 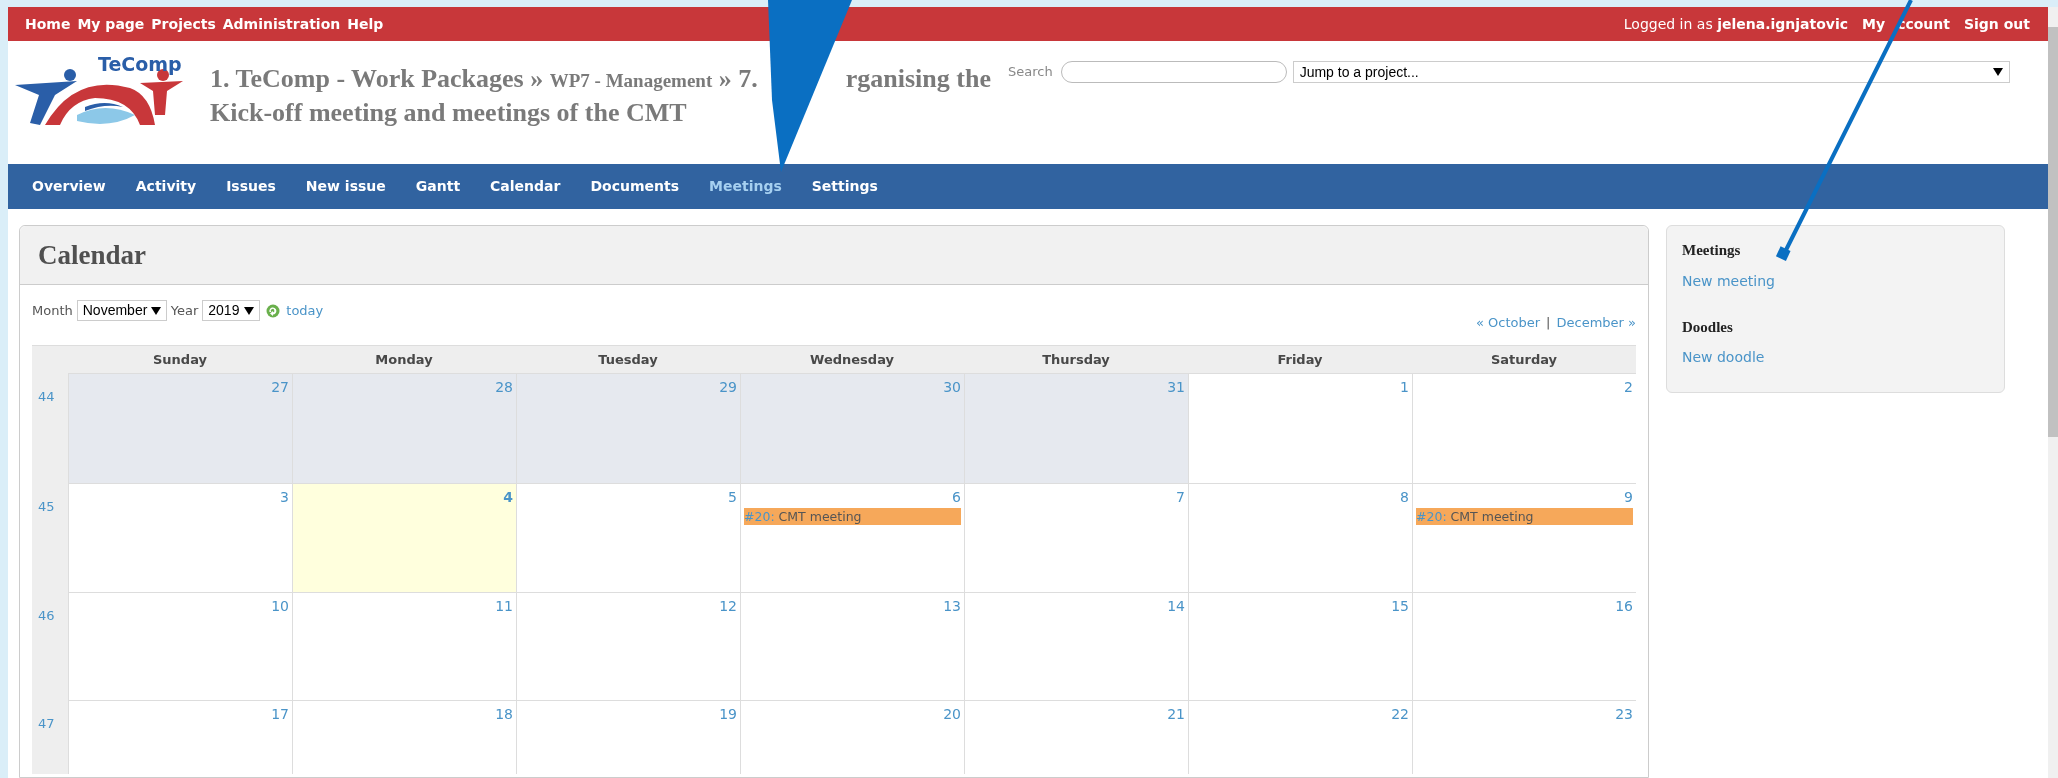 What do you see at coordinates (732, 497) in the screenshot?
I see `day-number: 5` at bounding box center [732, 497].